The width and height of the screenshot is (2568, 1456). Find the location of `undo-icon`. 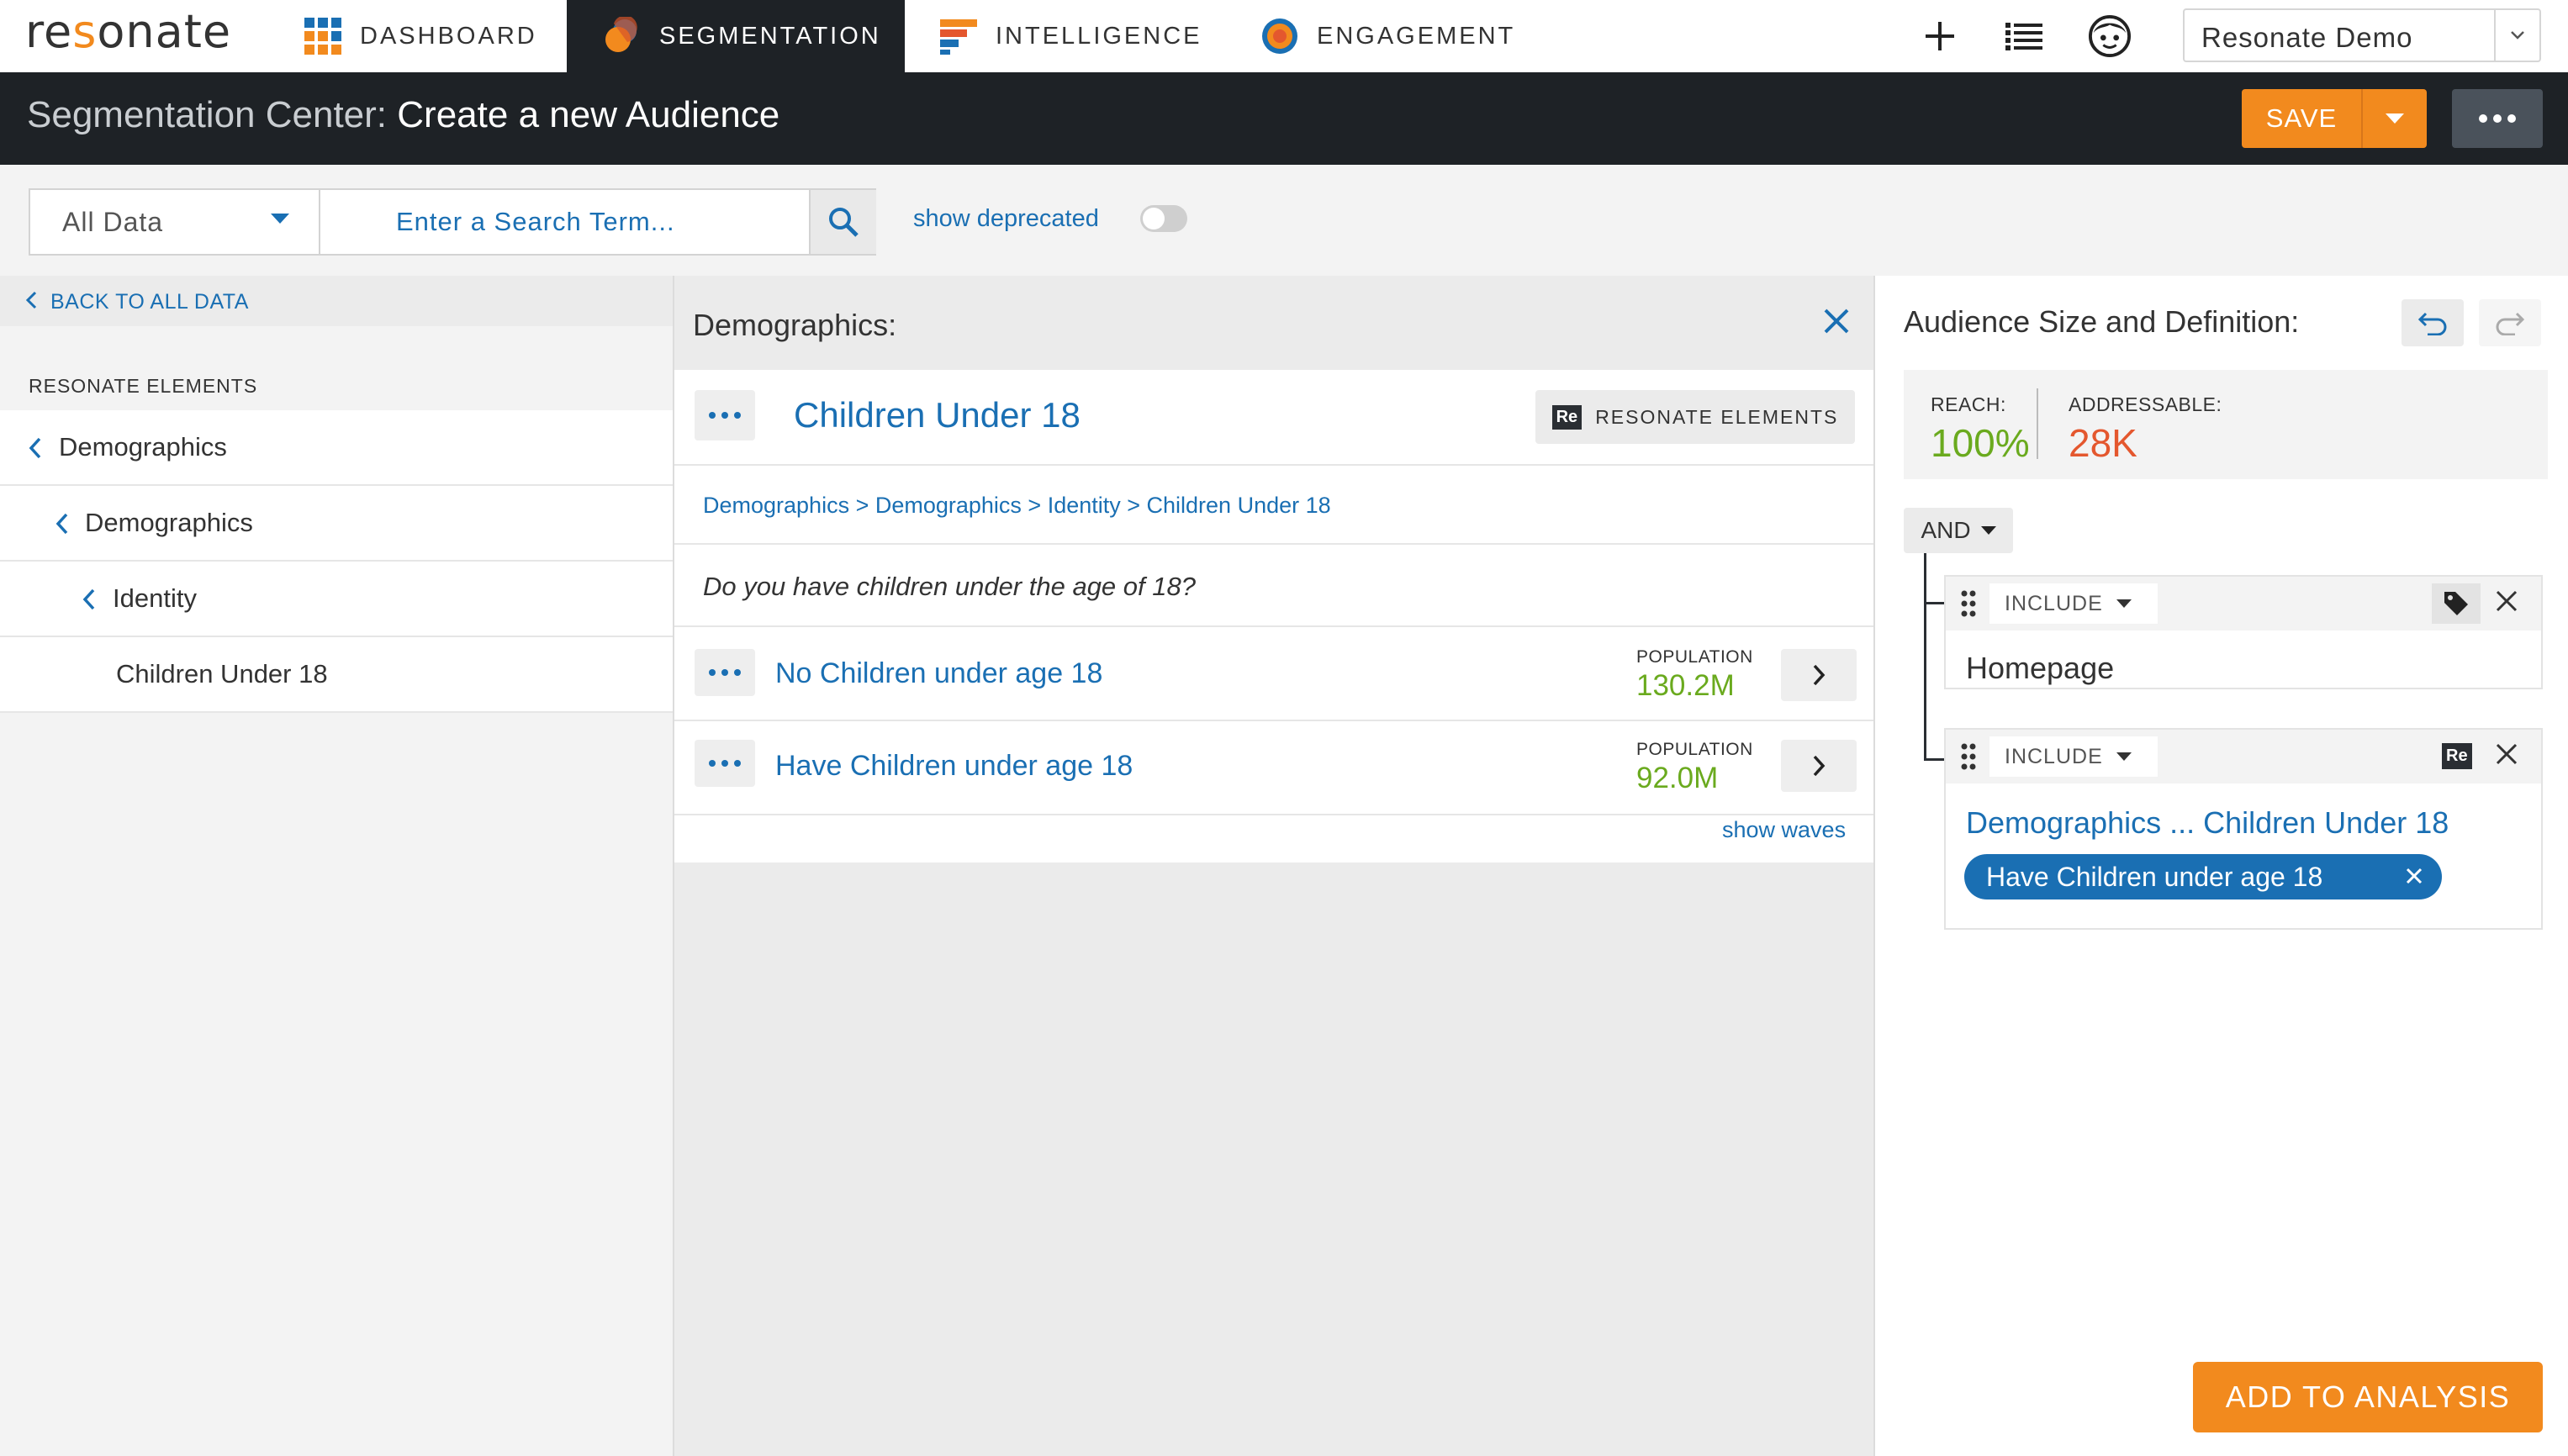

undo-icon is located at coordinates (2432, 322).